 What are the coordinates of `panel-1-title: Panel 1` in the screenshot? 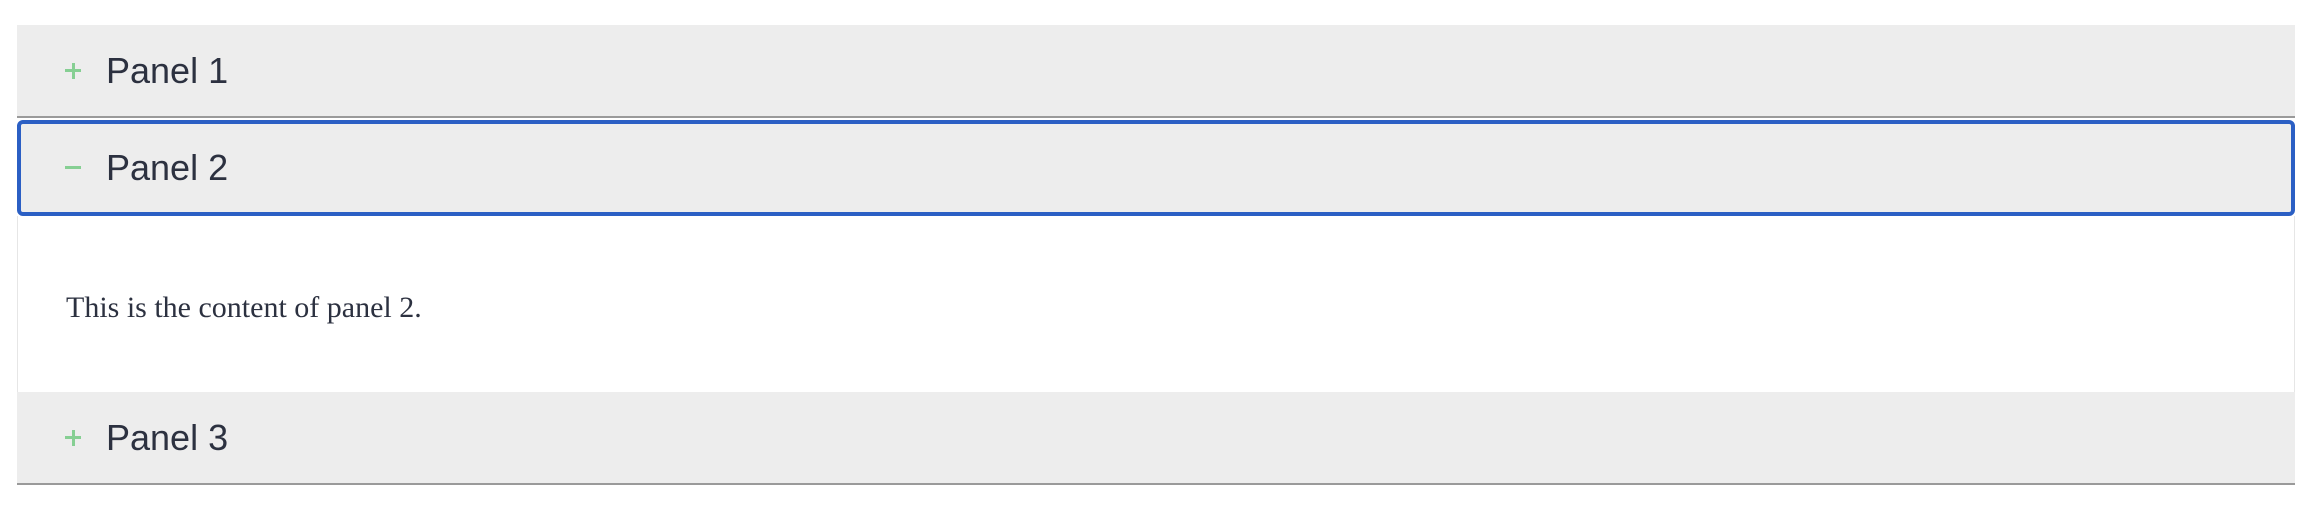 It's located at (167, 70).